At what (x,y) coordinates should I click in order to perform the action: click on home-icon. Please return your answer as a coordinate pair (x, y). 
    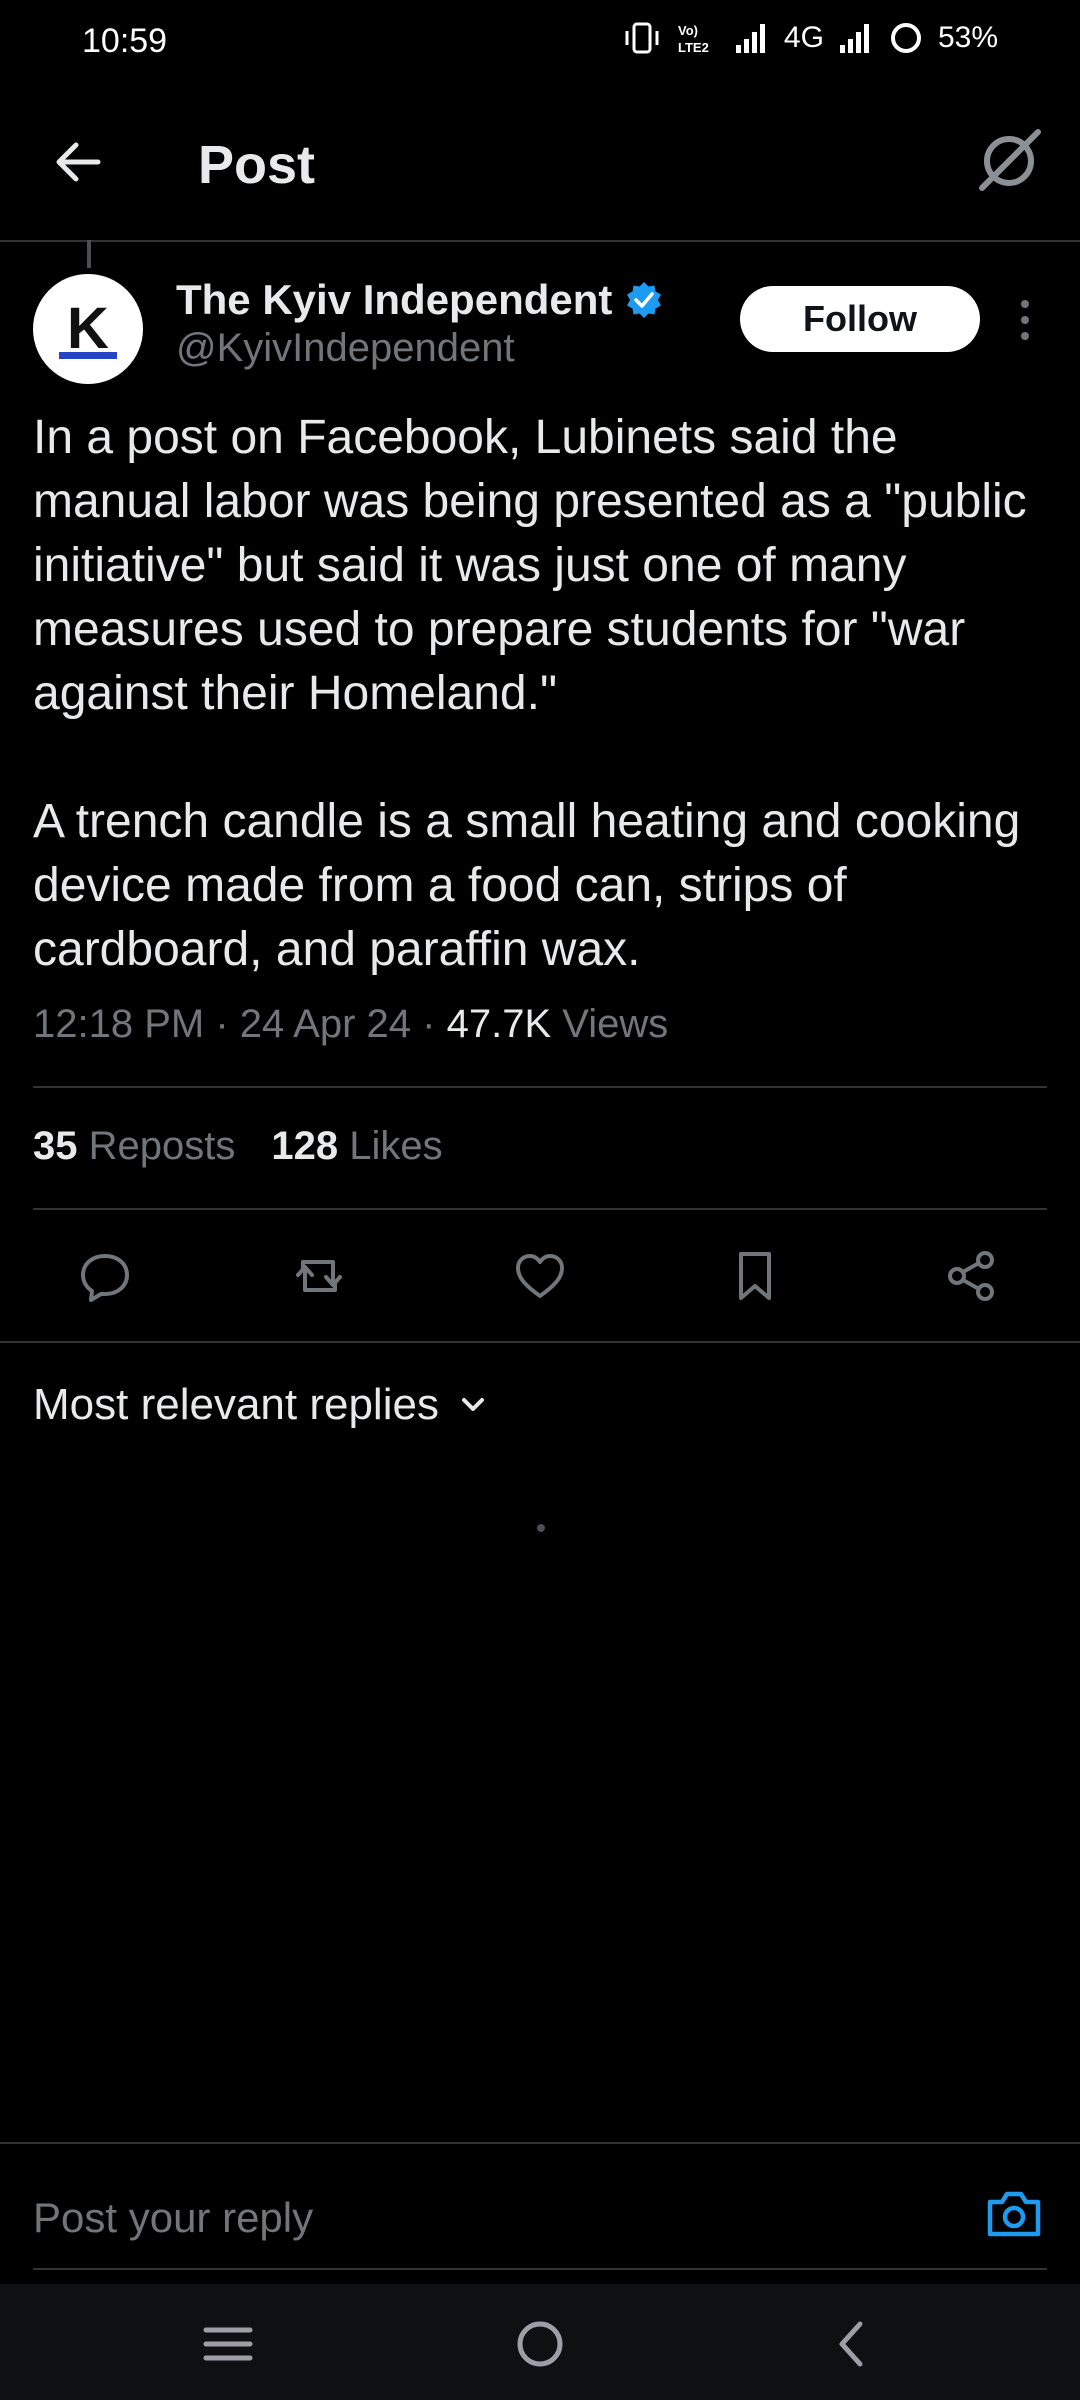
    Looking at the image, I should click on (540, 2344).